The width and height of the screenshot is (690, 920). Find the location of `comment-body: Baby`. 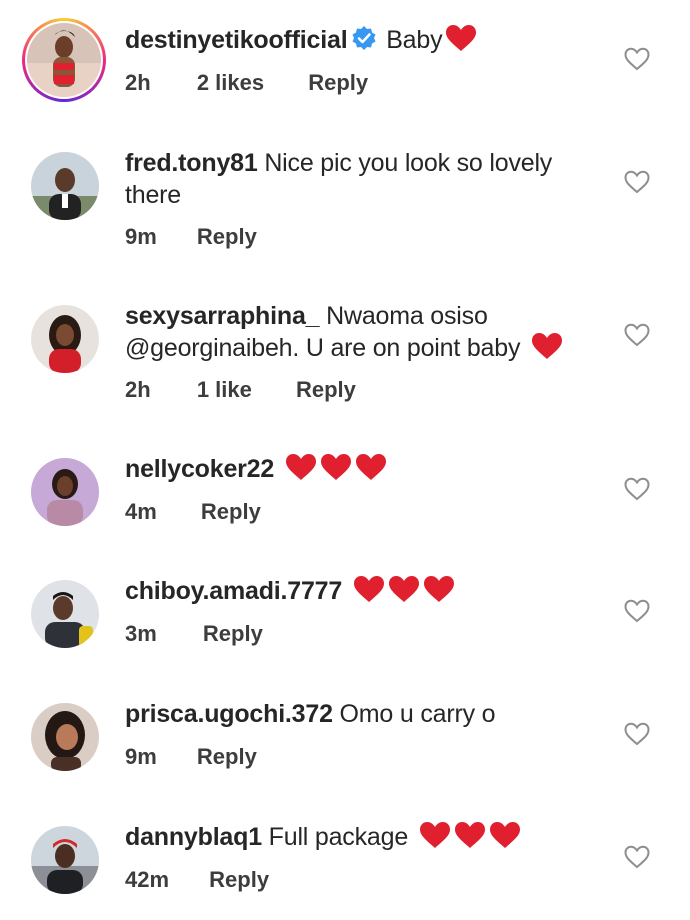

comment-body: Baby is located at coordinates (414, 40).